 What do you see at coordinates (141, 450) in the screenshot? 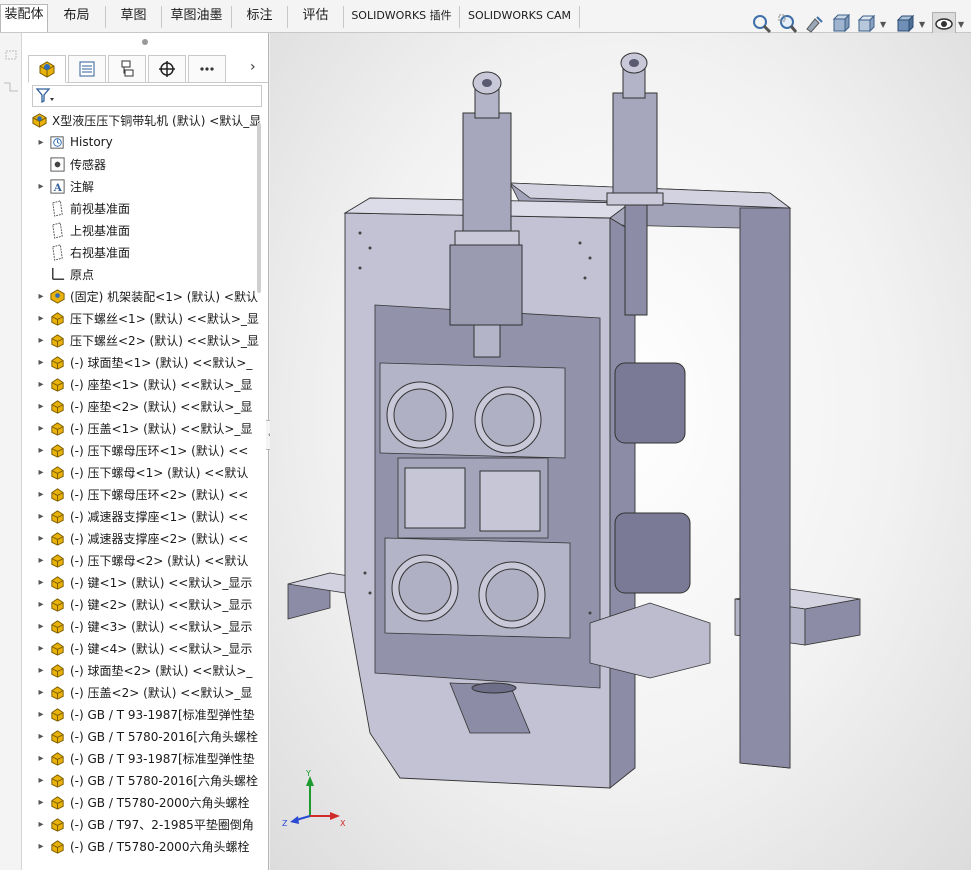
I see `tree-item: ▸ (-) 压下螺母压环<1> (默认) <<` at bounding box center [141, 450].